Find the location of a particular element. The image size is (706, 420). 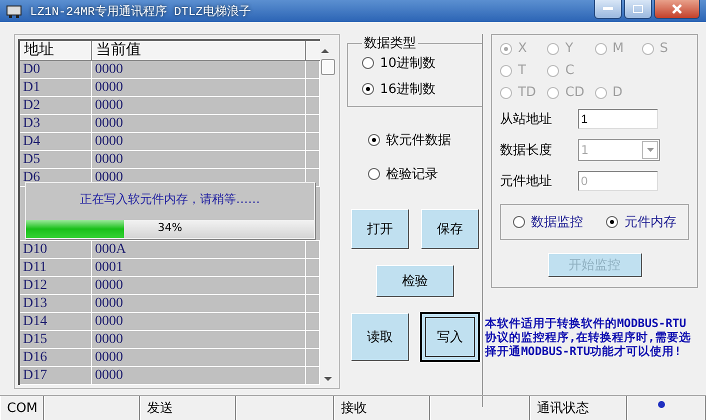

scroll-down-icon is located at coordinates (328, 379).